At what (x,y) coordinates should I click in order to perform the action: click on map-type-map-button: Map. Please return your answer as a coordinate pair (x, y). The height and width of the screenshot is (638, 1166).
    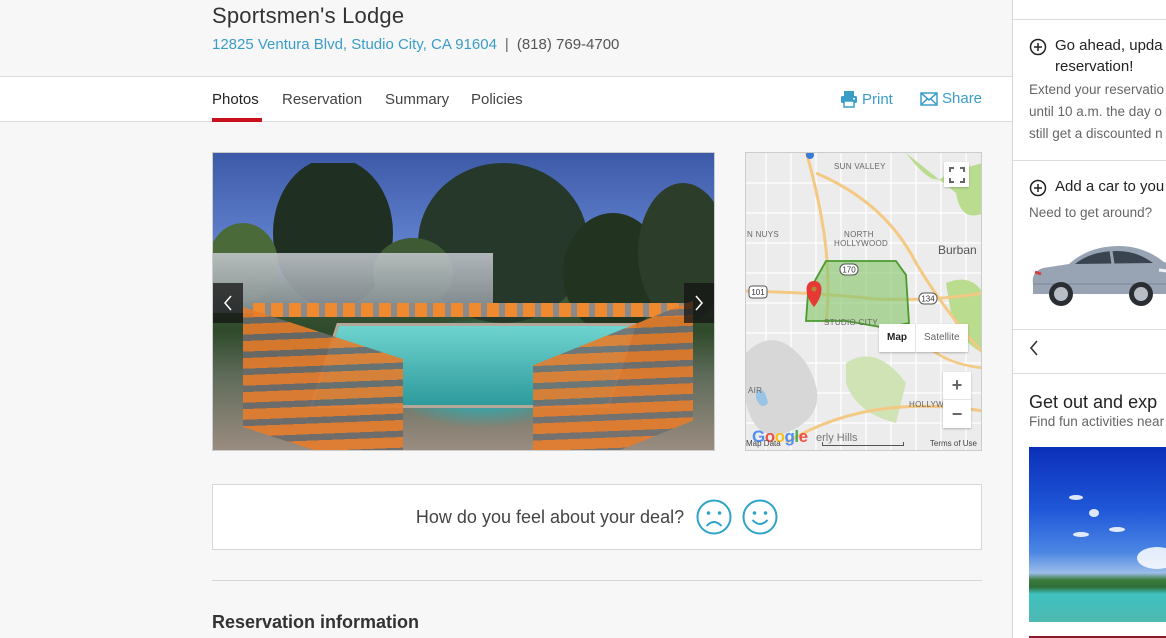
    Looking at the image, I should click on (897, 338).